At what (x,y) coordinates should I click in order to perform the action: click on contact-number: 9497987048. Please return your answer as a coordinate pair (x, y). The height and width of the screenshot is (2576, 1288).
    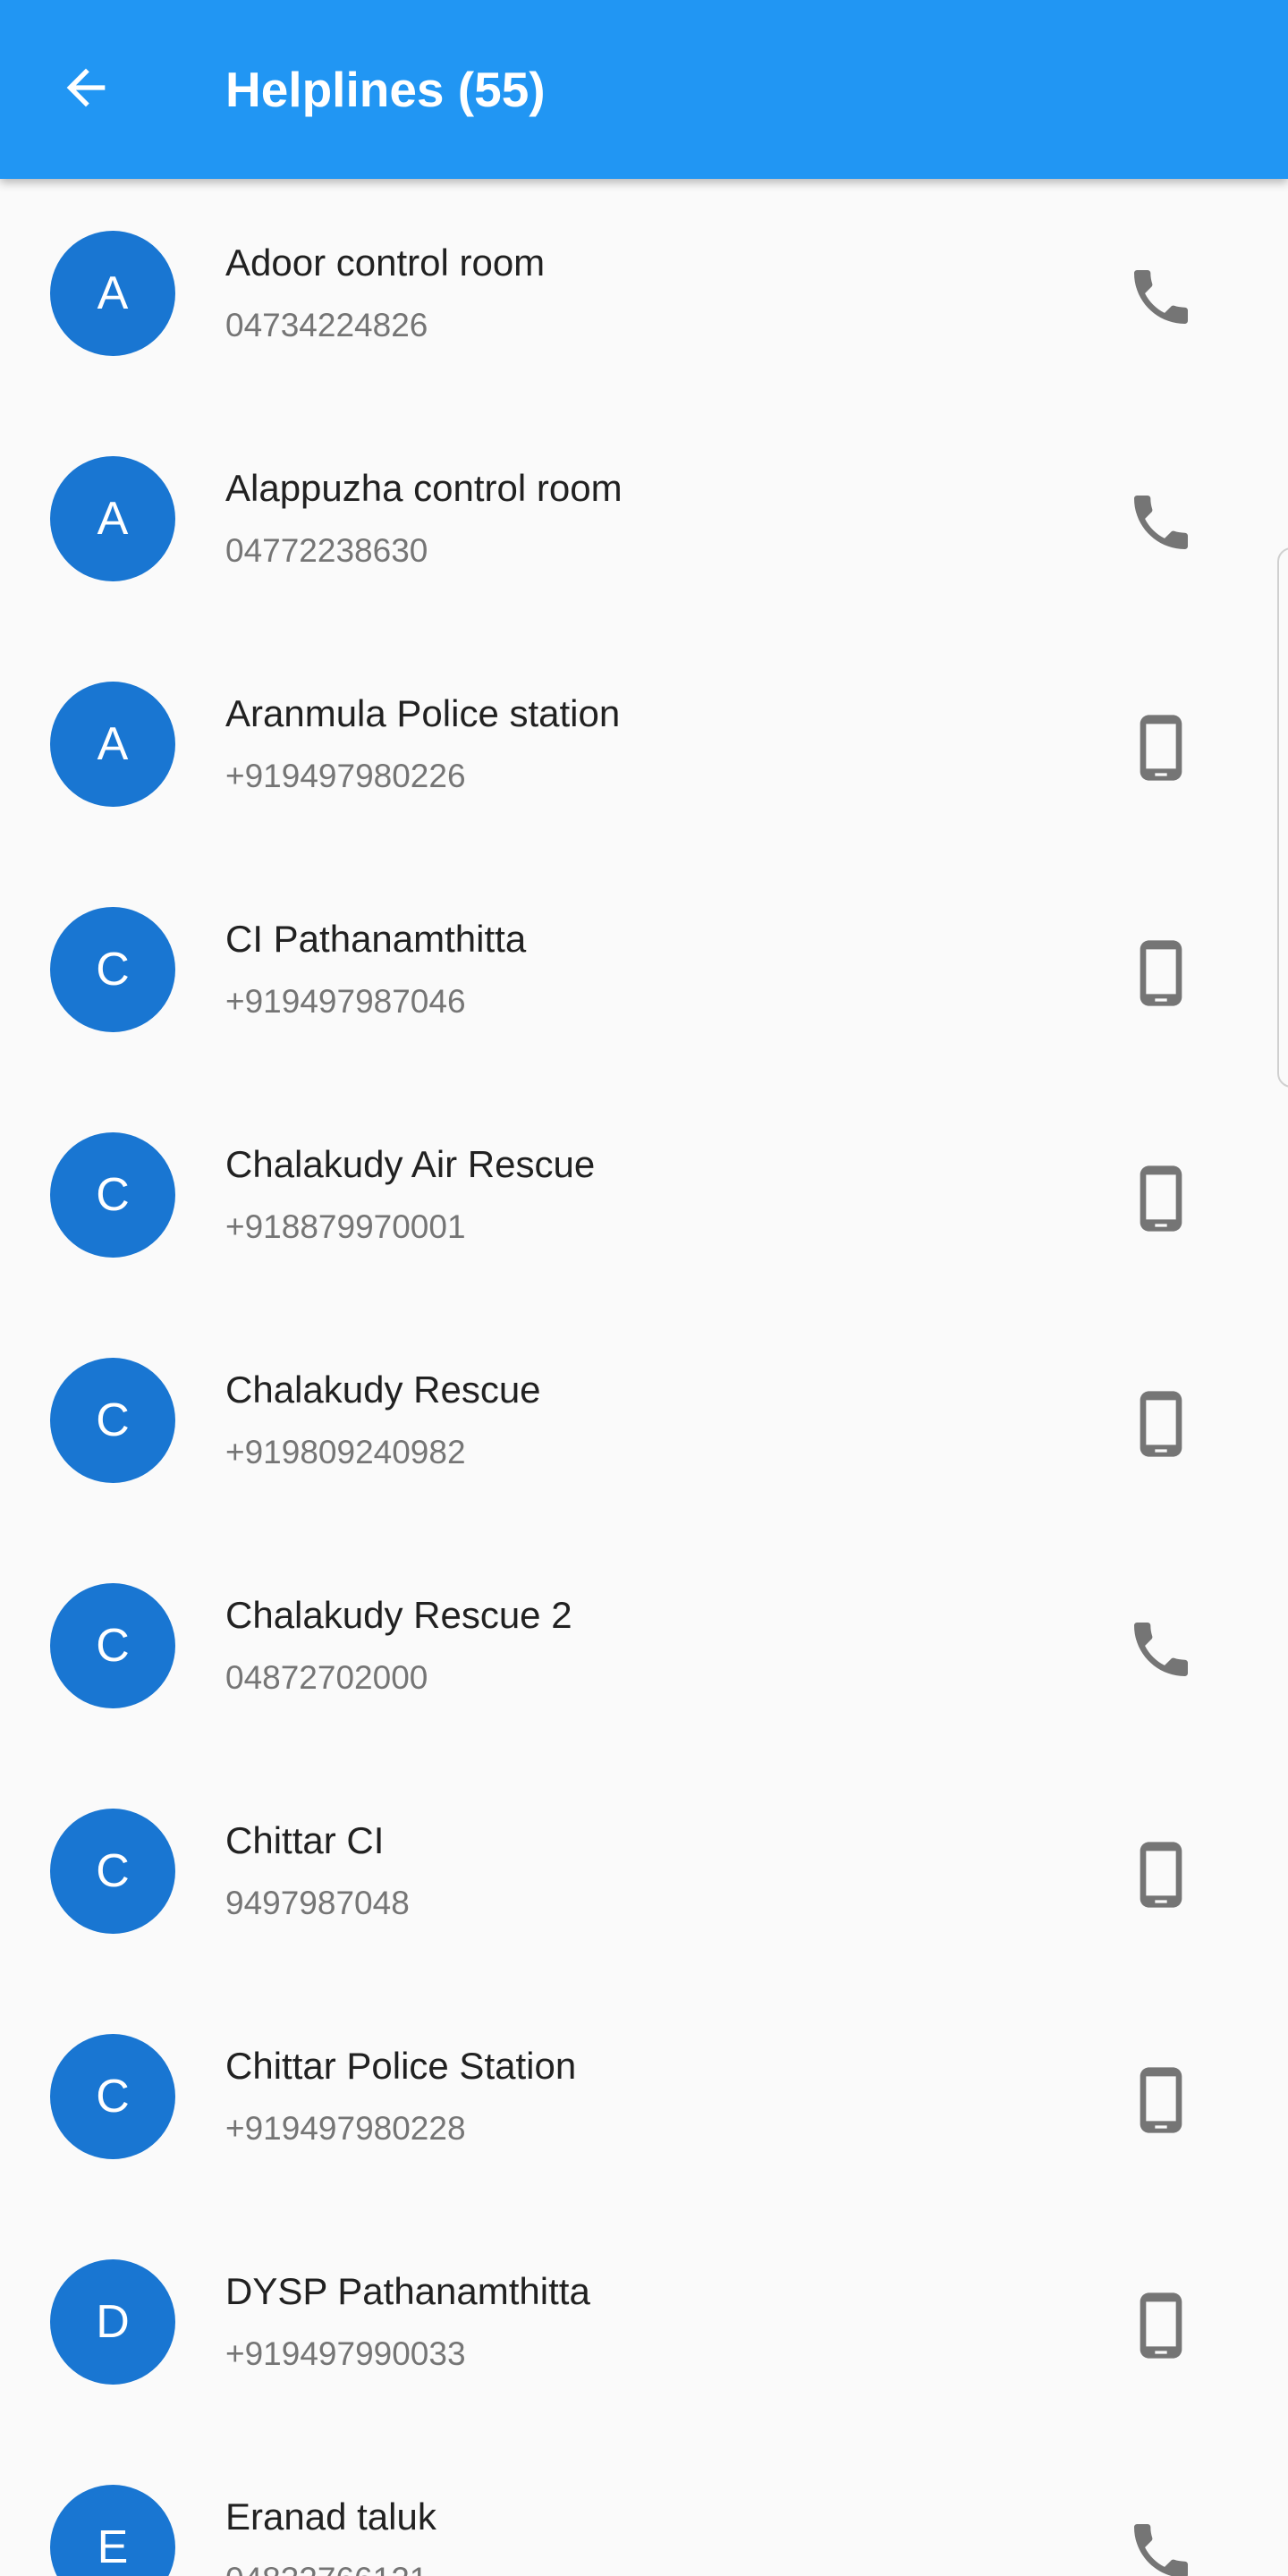
    Looking at the image, I should click on (317, 1903).